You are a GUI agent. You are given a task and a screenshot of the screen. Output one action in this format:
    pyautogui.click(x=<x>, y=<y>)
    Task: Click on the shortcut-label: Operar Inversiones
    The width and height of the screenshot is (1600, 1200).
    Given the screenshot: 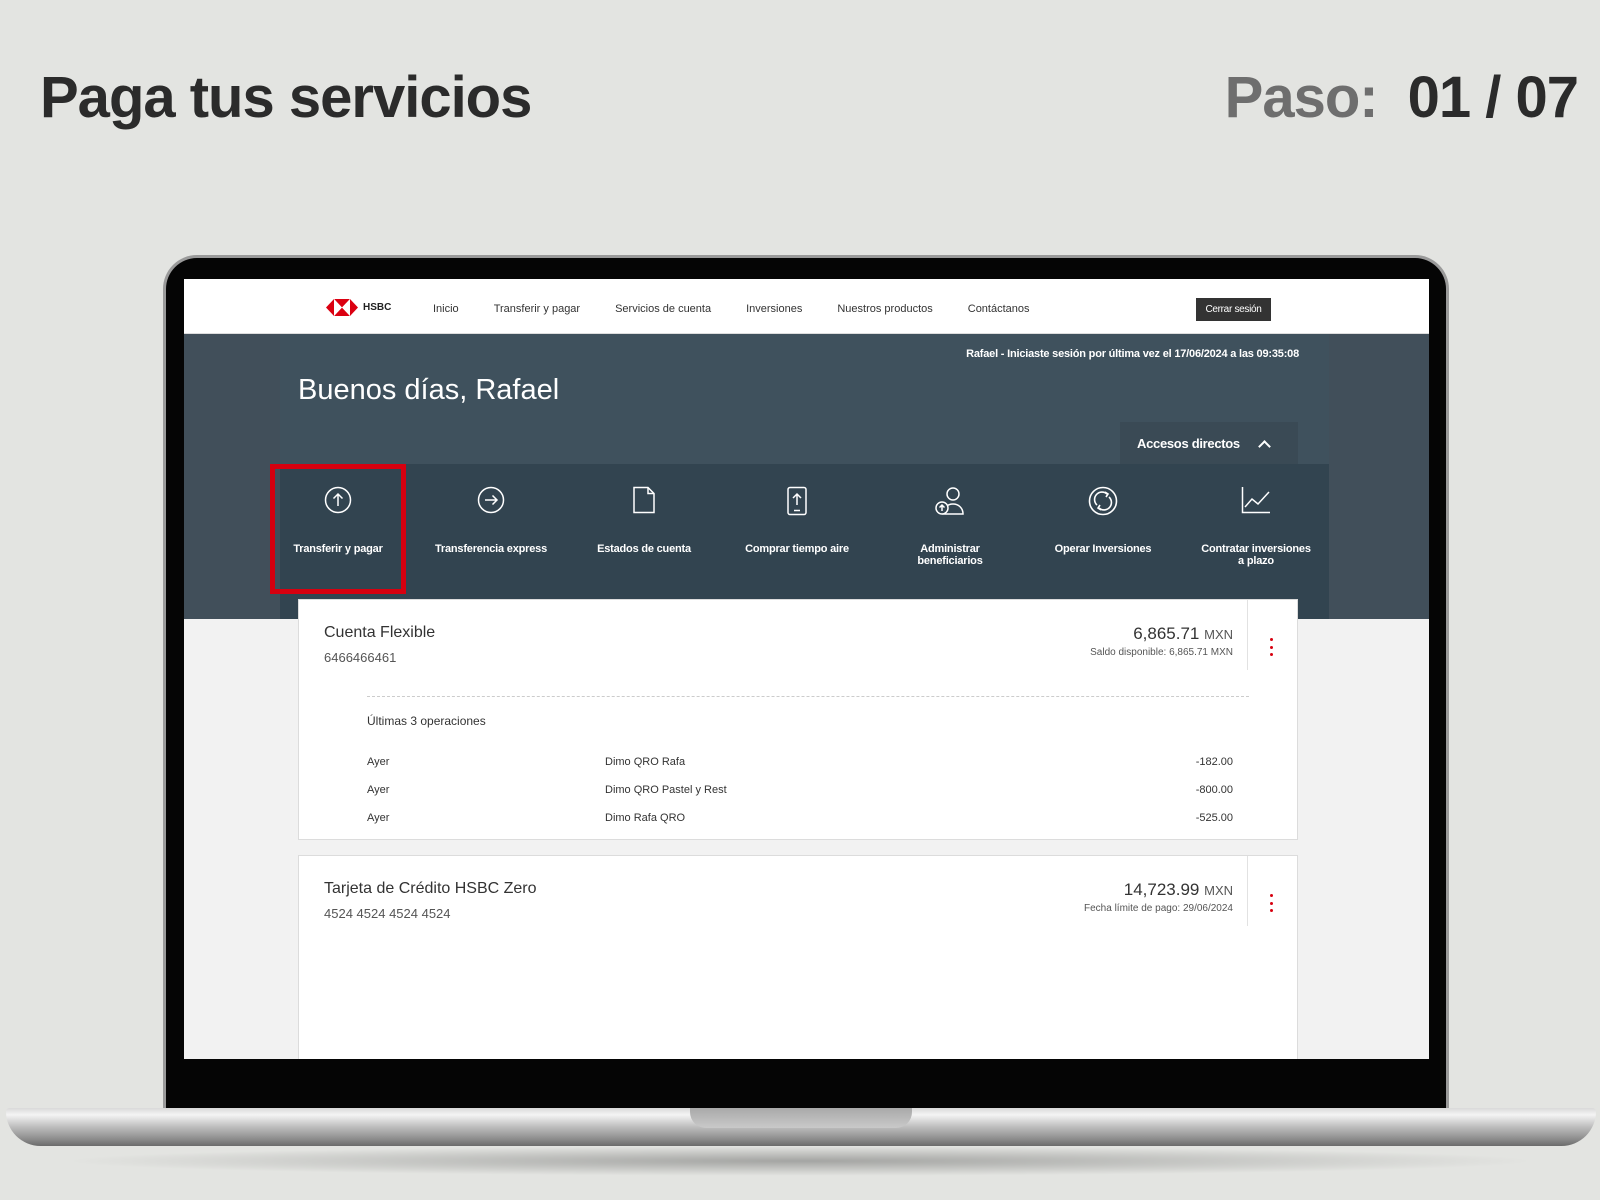 What is the action you would take?
    pyautogui.click(x=1103, y=549)
    